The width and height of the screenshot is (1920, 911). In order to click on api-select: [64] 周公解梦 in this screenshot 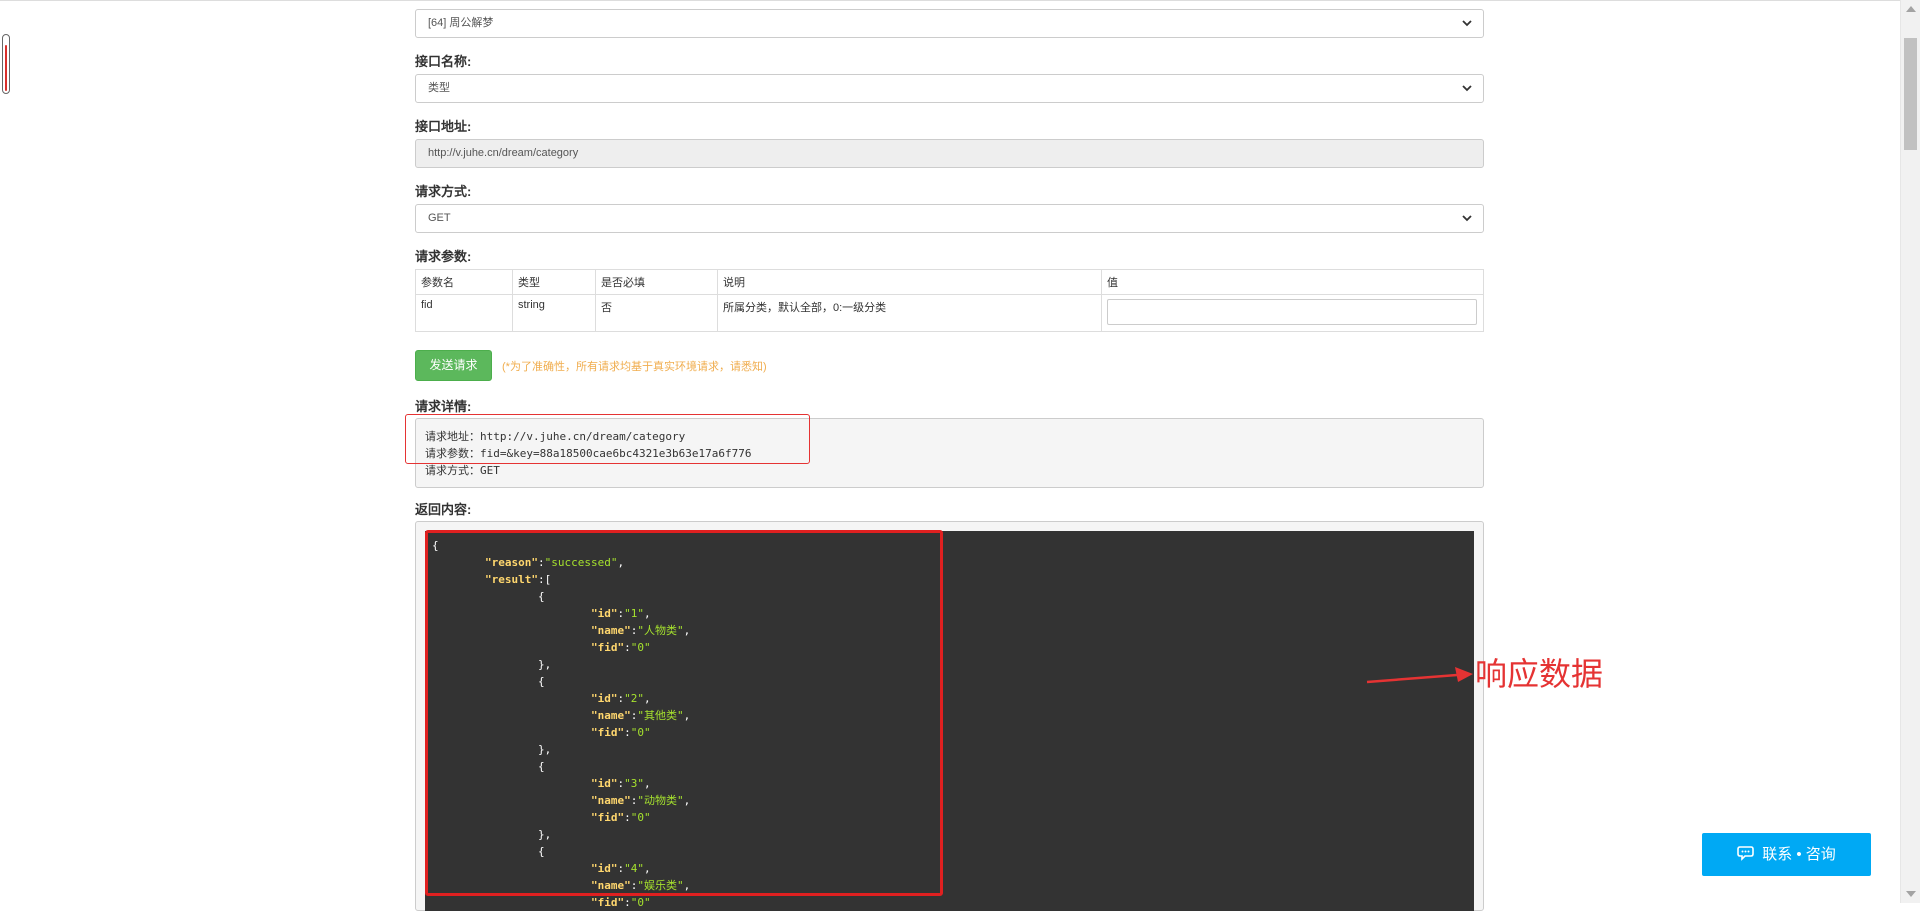, I will do `click(949, 23)`.